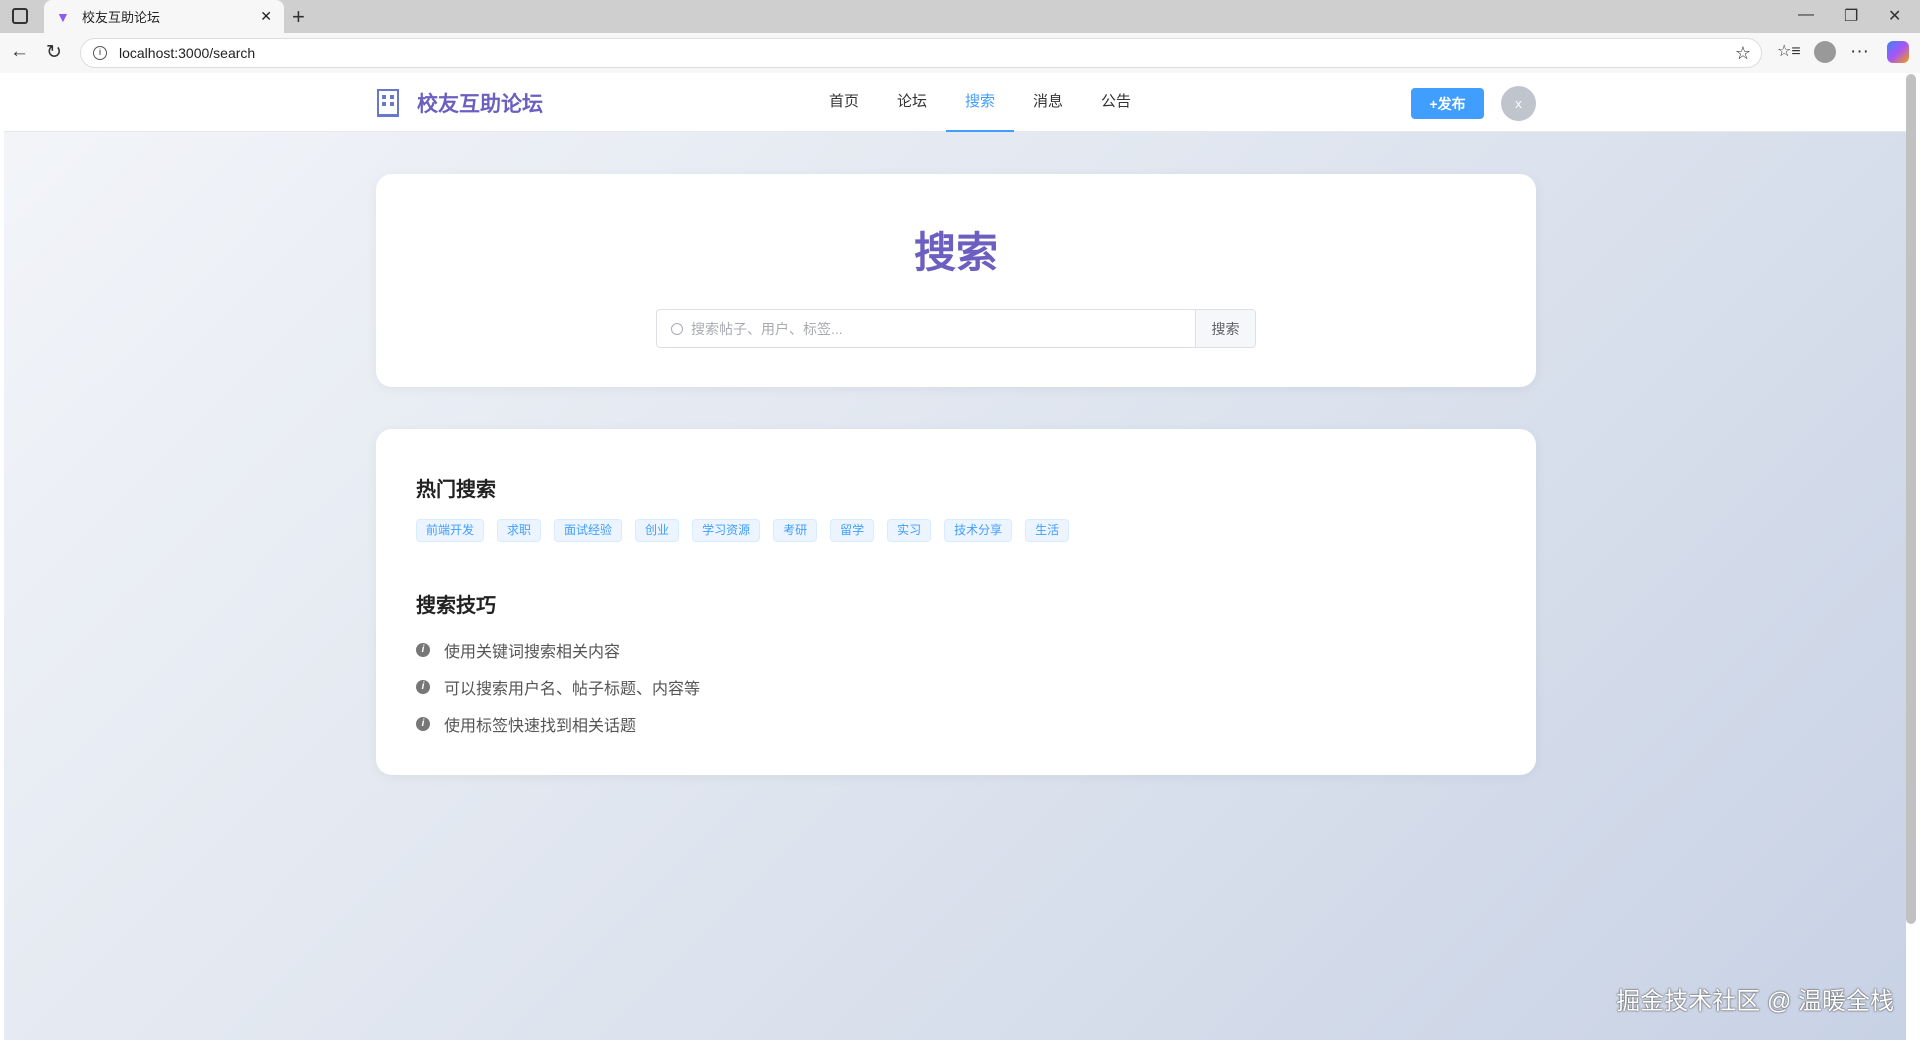  What do you see at coordinates (456, 490) in the screenshot?
I see `hot-search-heading: 热门搜索` at bounding box center [456, 490].